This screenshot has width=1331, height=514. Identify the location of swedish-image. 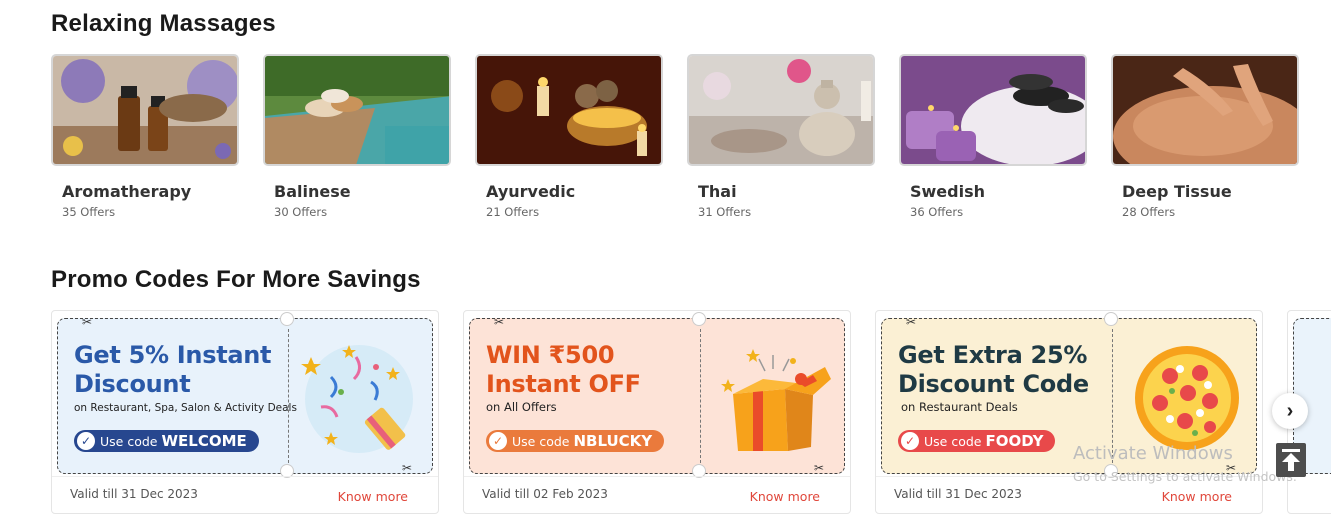
(993, 110).